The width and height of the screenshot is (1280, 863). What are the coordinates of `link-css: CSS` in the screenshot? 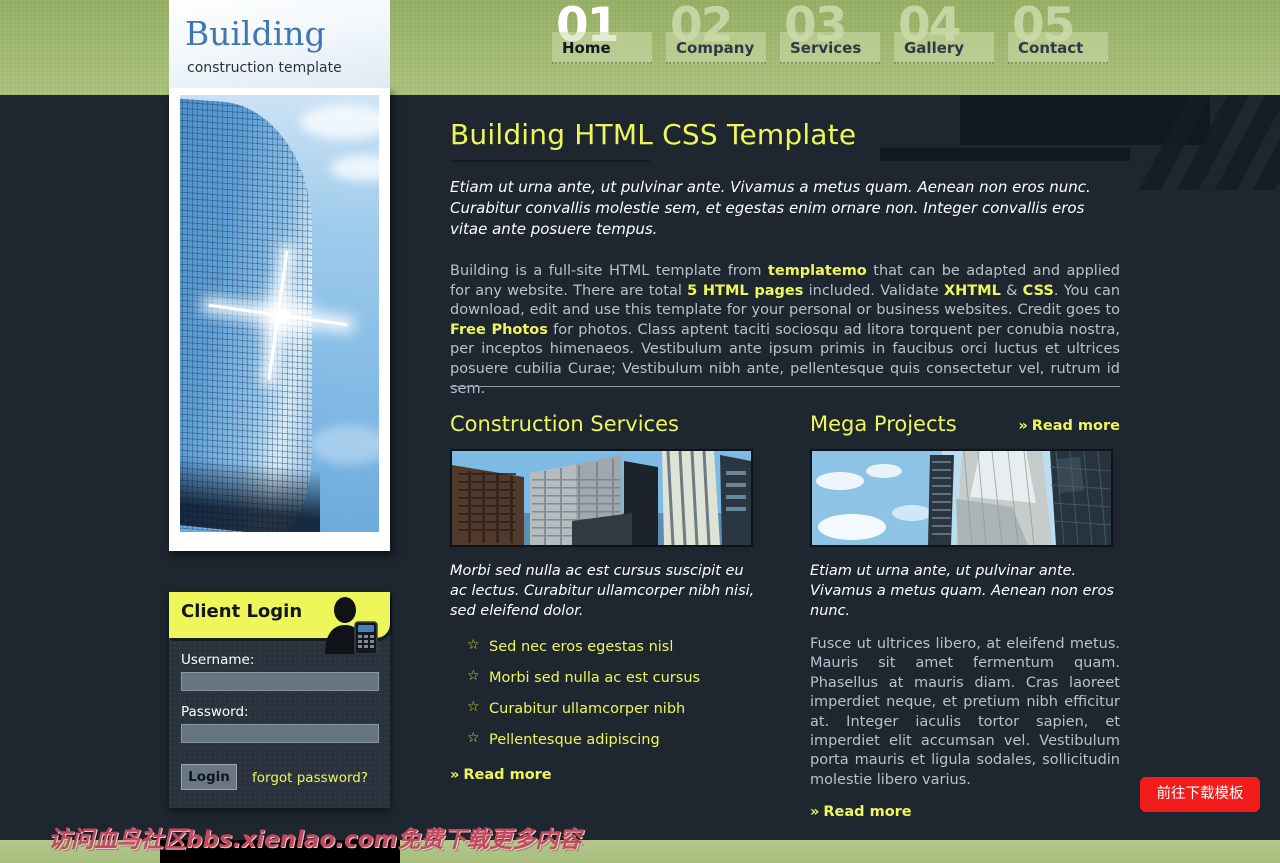 It's located at (1038, 291).